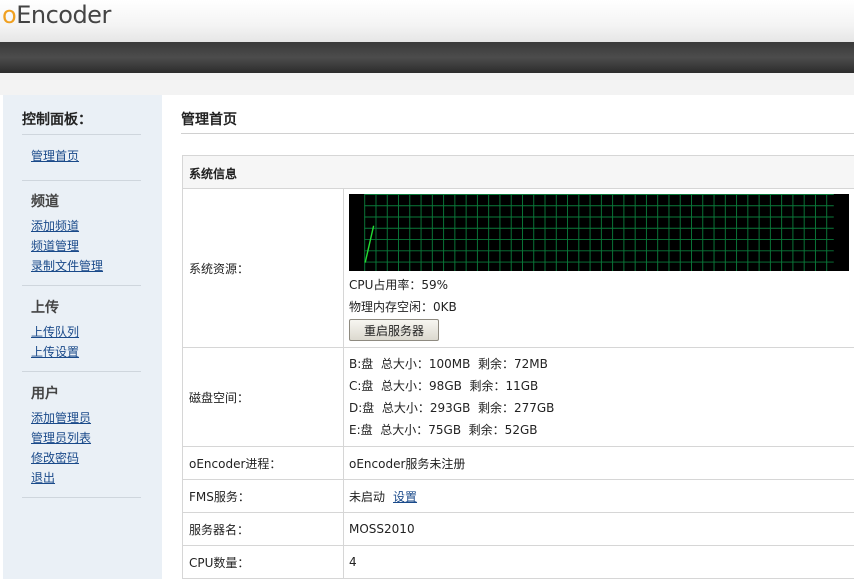 Image resolution: width=854 pixels, height=579 pixels. What do you see at coordinates (405, 496) in the screenshot?
I see `fms-settings-link: 设置` at bounding box center [405, 496].